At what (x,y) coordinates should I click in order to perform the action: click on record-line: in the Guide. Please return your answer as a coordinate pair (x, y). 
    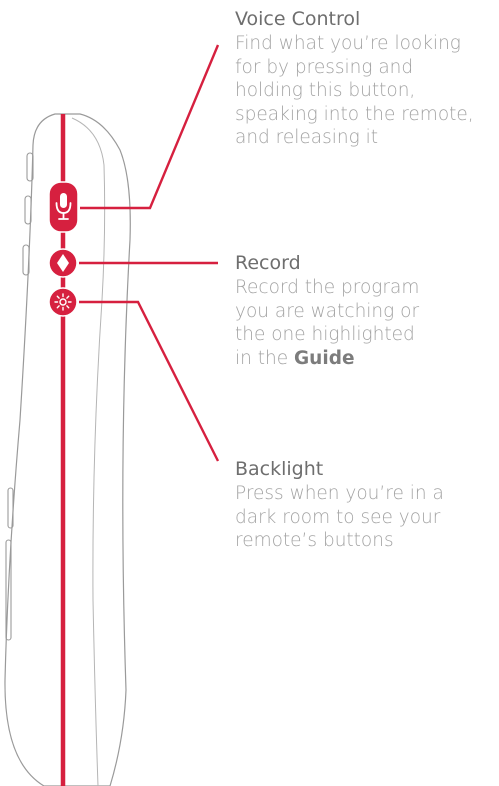
    Looking at the image, I should click on (355, 359).